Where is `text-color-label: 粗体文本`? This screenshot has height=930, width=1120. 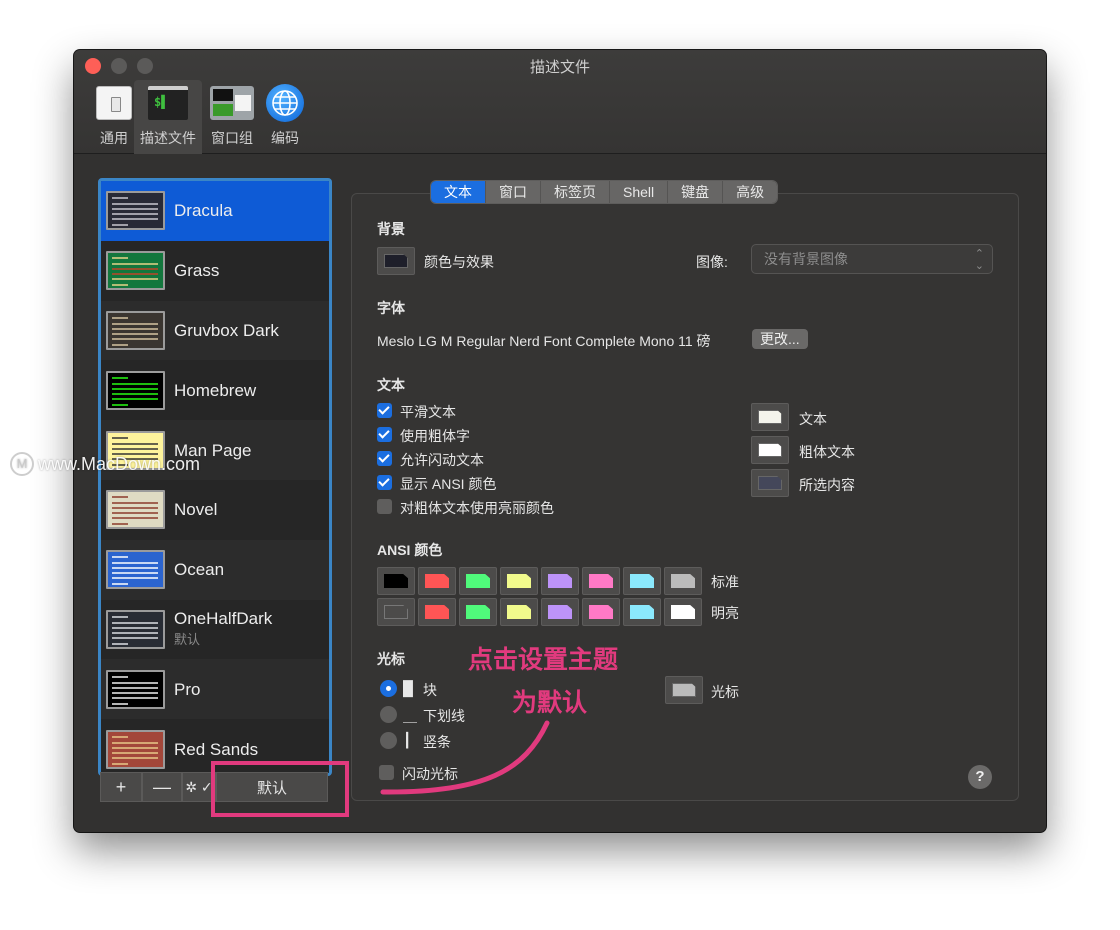 text-color-label: 粗体文本 is located at coordinates (827, 452).